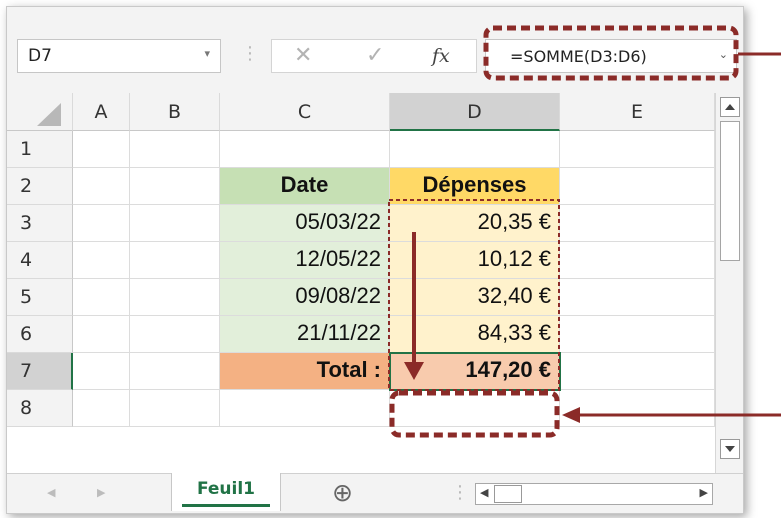 The image size is (781, 518). What do you see at coordinates (475, 297) in the screenshot?
I see `cell-d5: 32,40 €` at bounding box center [475, 297].